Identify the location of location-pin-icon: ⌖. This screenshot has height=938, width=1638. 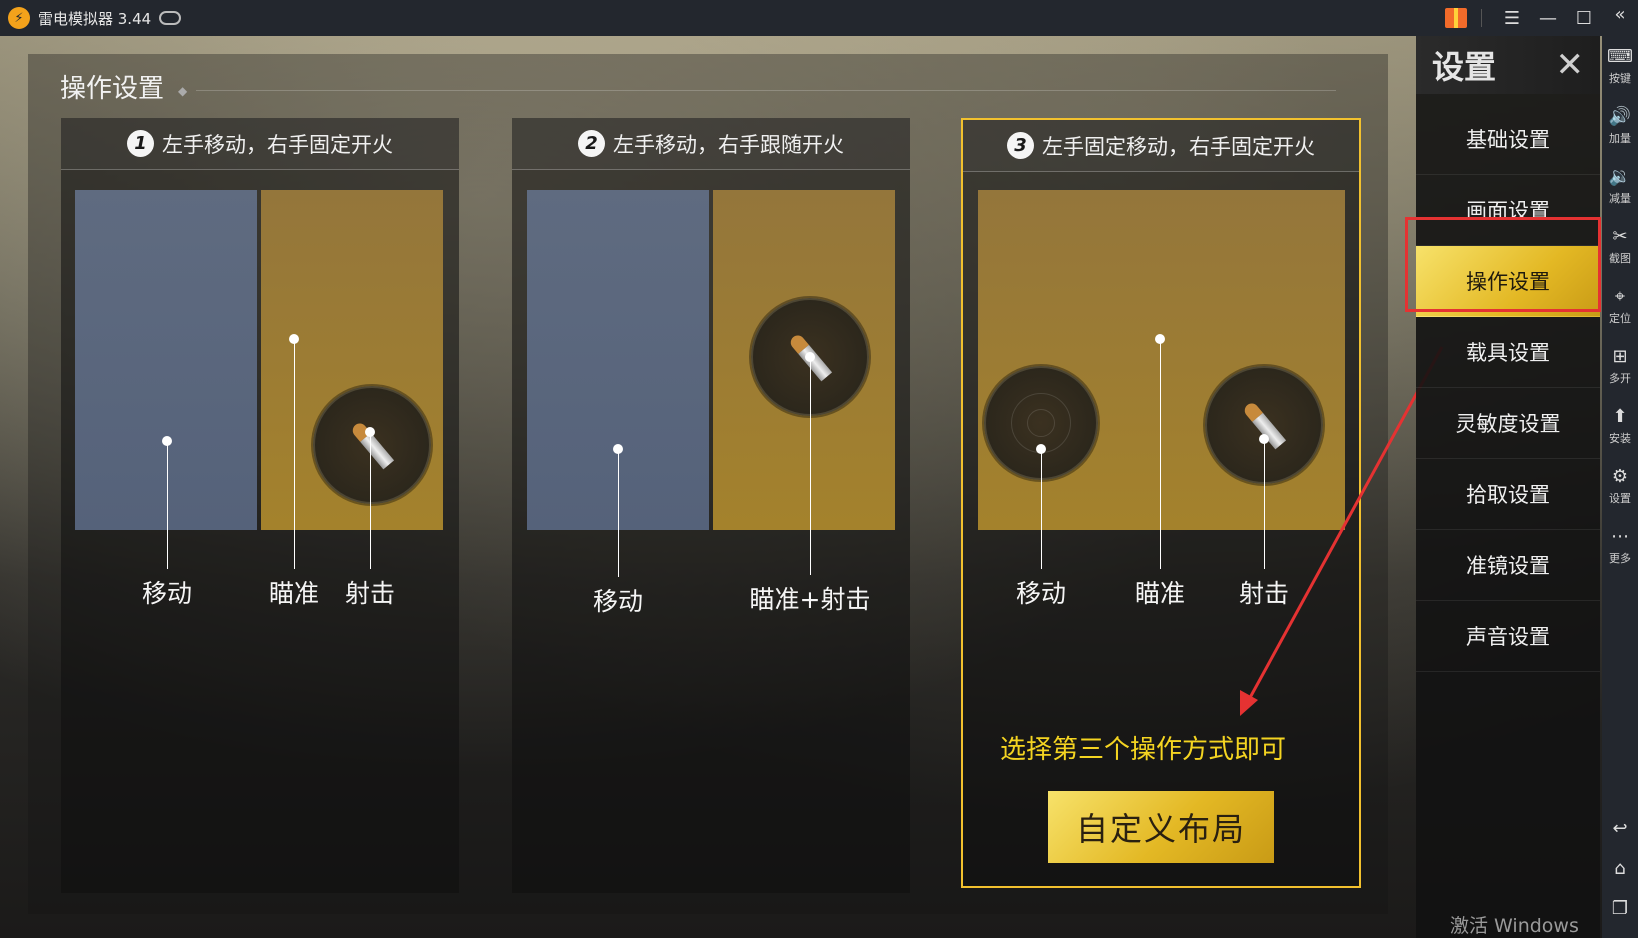
(1620, 296).